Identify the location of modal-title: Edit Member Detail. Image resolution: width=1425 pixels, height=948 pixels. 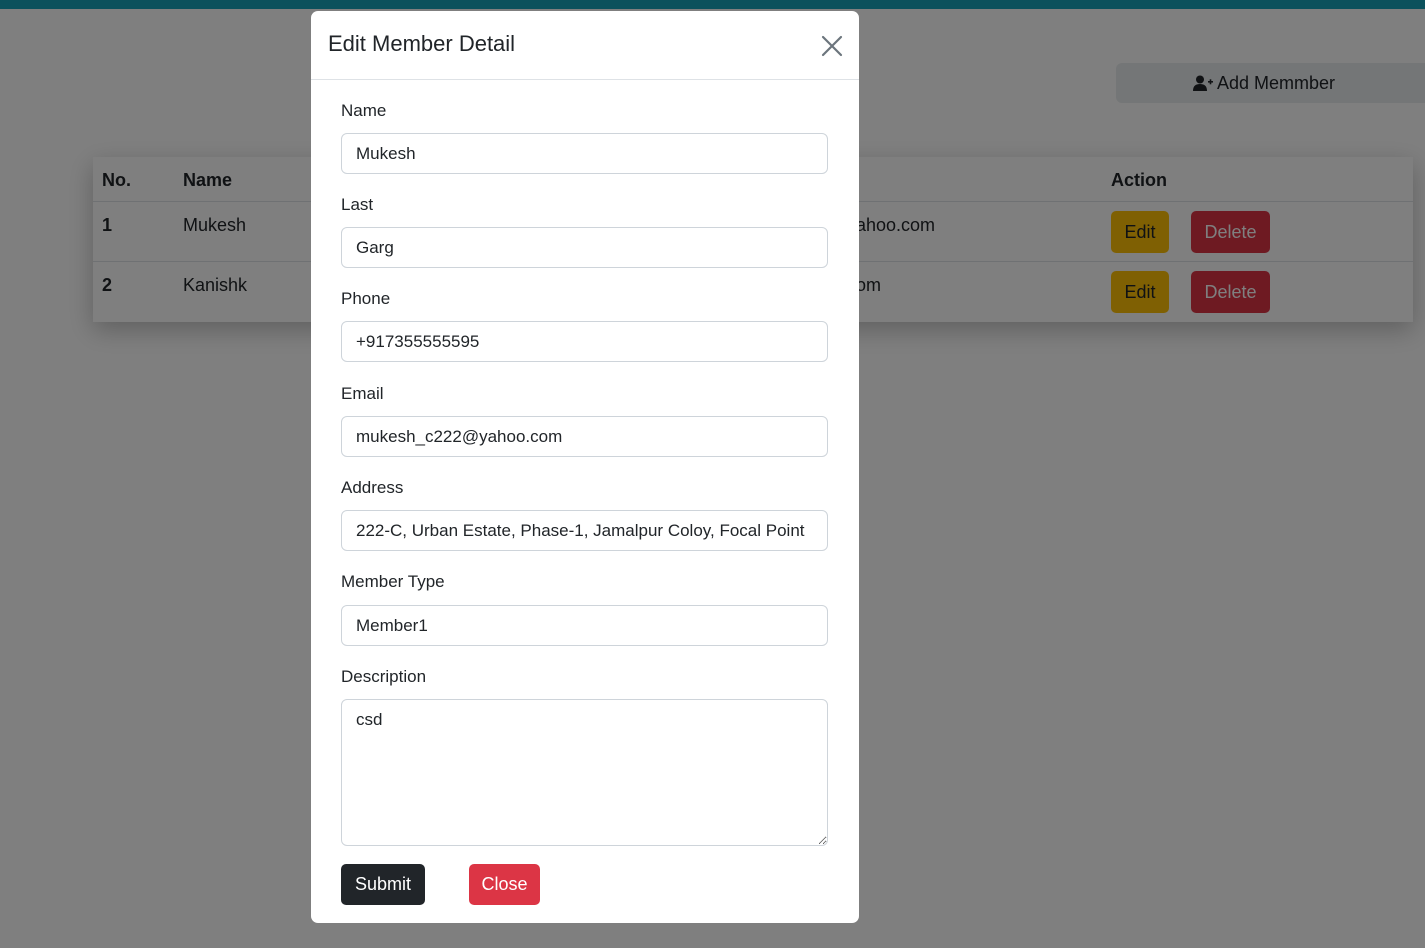
(422, 43).